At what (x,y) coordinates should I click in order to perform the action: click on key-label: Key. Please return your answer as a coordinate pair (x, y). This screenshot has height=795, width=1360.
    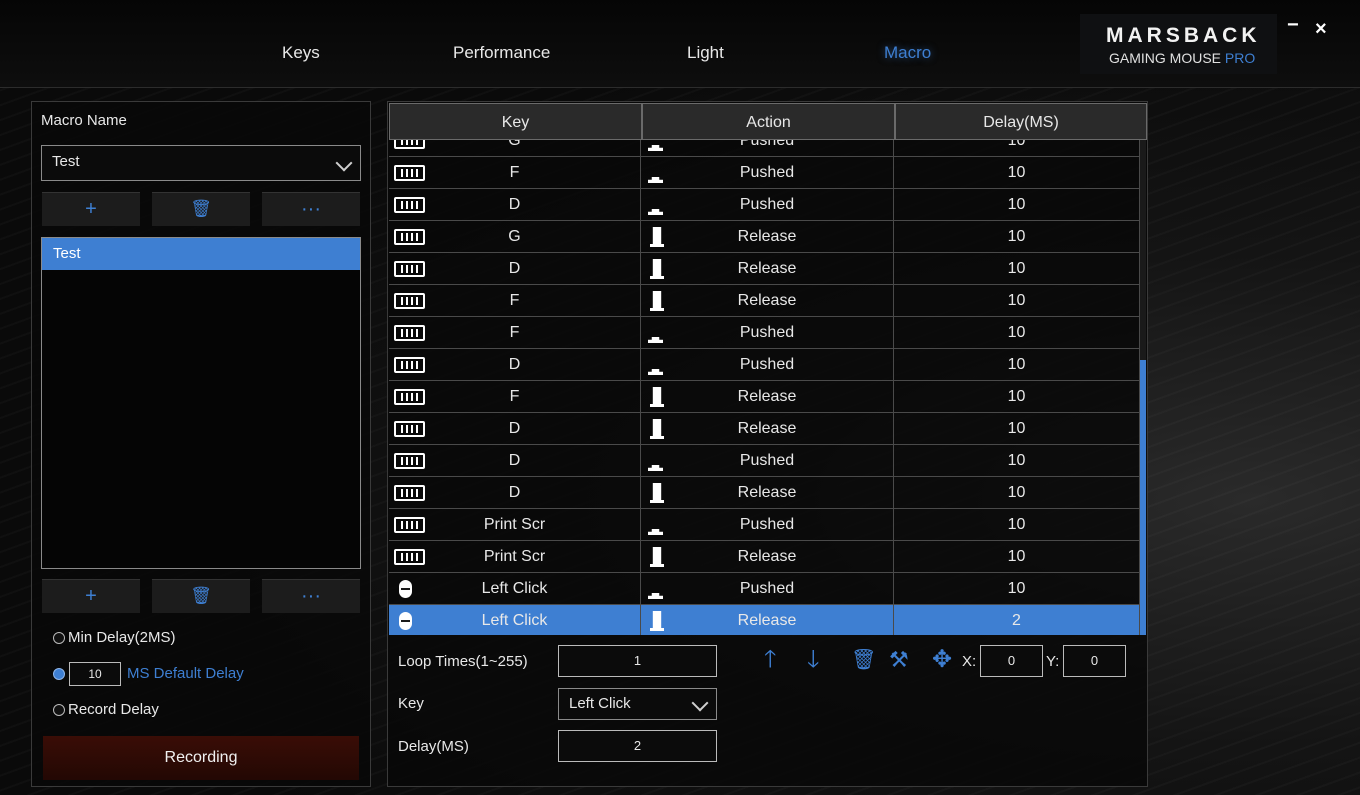
    Looking at the image, I should click on (411, 703).